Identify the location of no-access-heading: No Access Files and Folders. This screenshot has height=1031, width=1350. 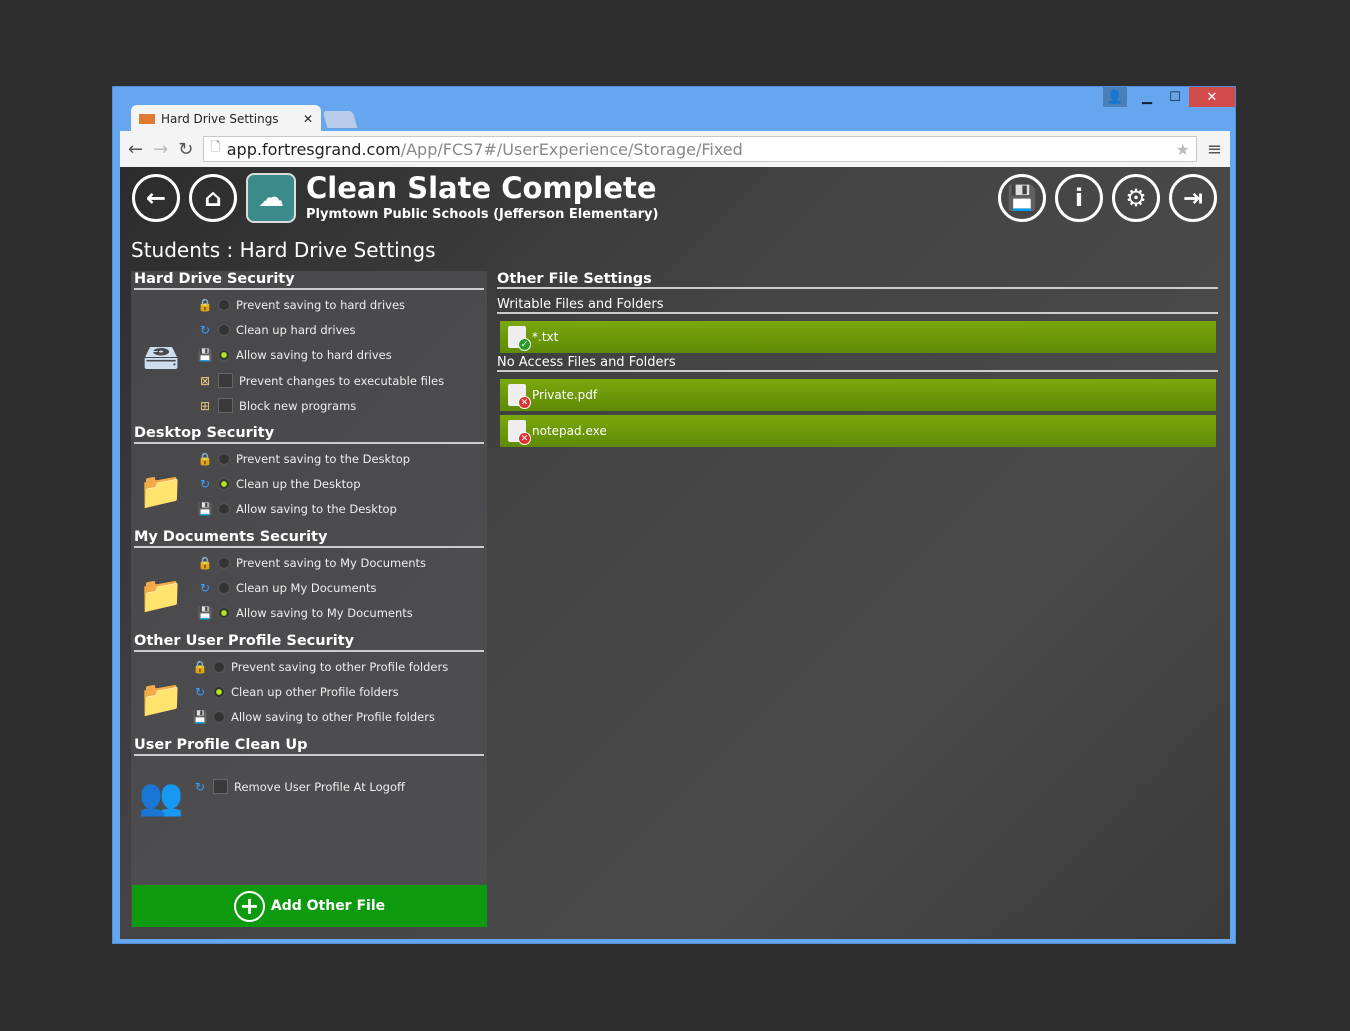
(857, 363).